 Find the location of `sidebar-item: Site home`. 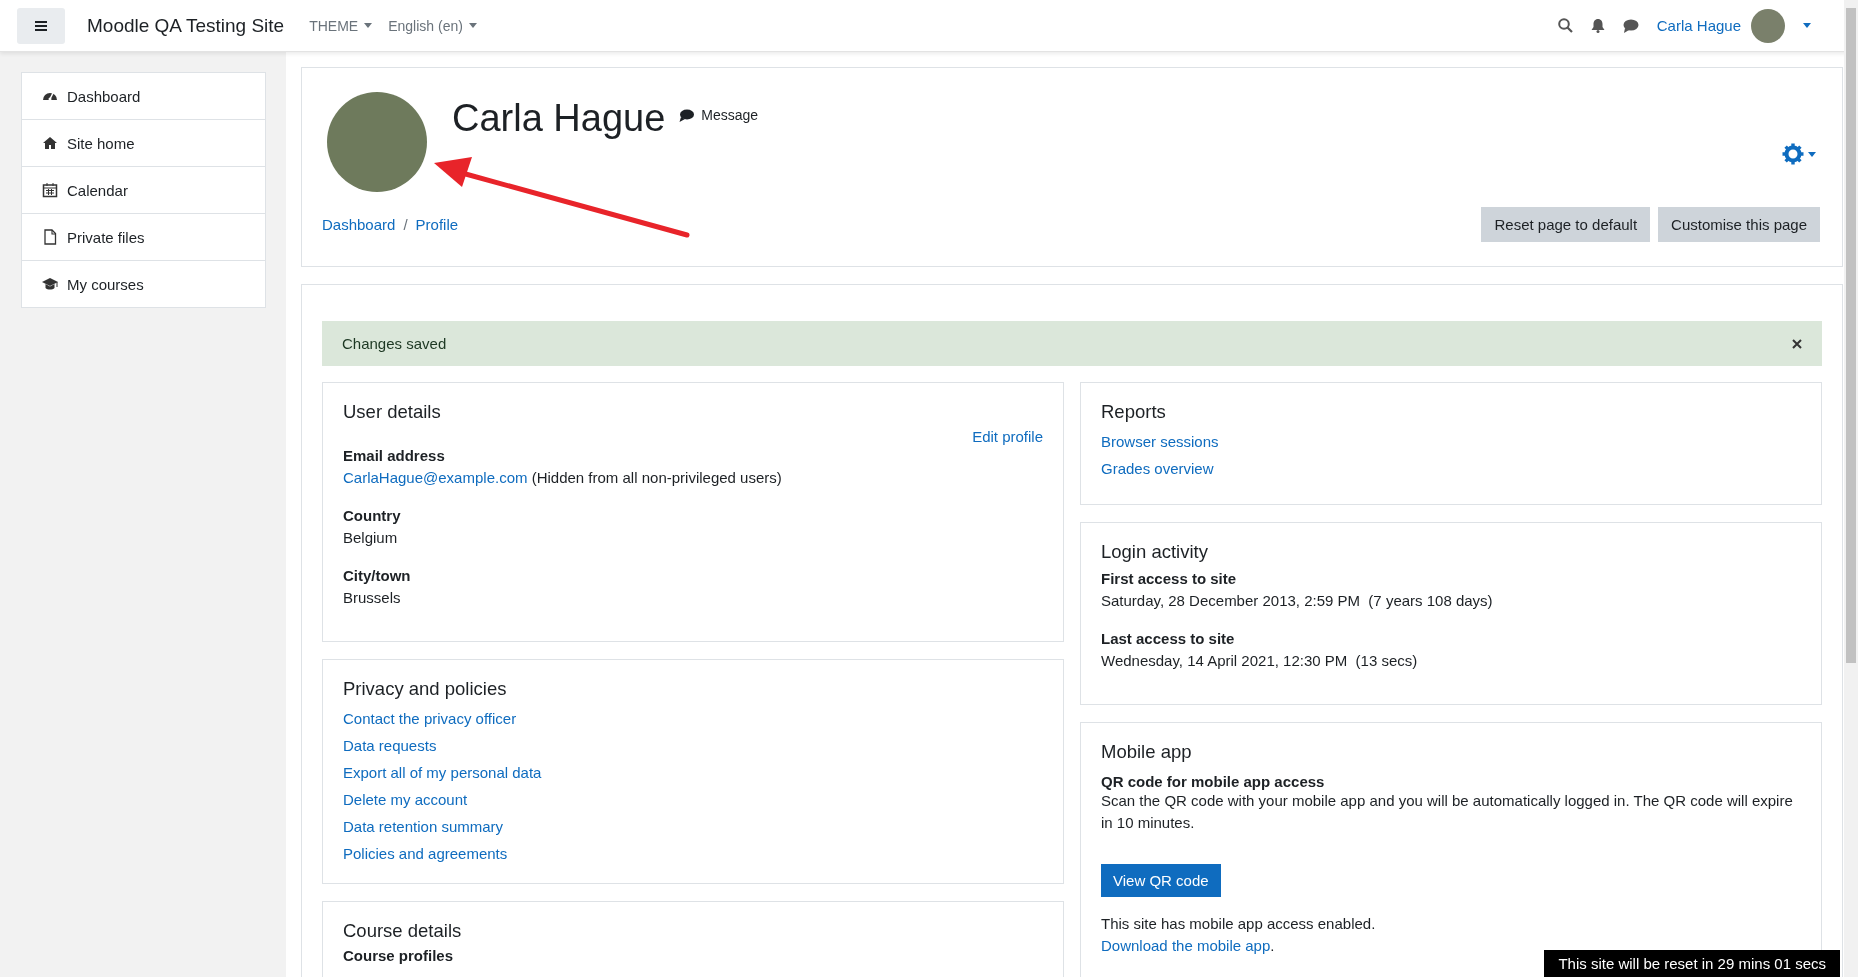

sidebar-item: Site home is located at coordinates (143, 143).